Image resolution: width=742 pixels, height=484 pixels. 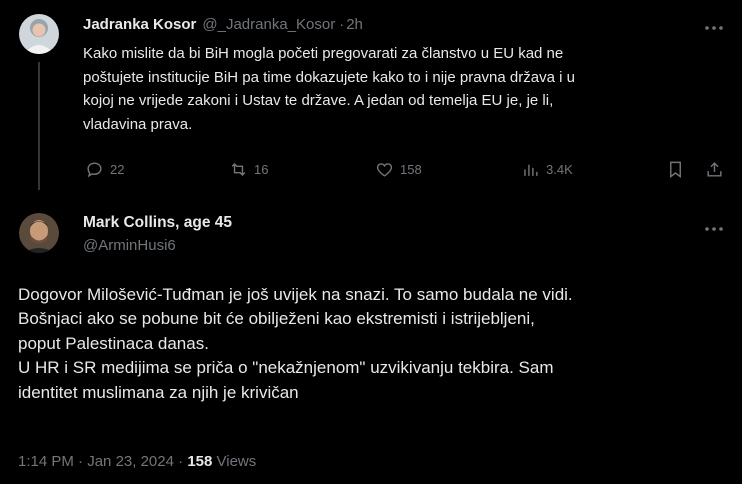 I want to click on reply-count: 22, so click(x=117, y=169).